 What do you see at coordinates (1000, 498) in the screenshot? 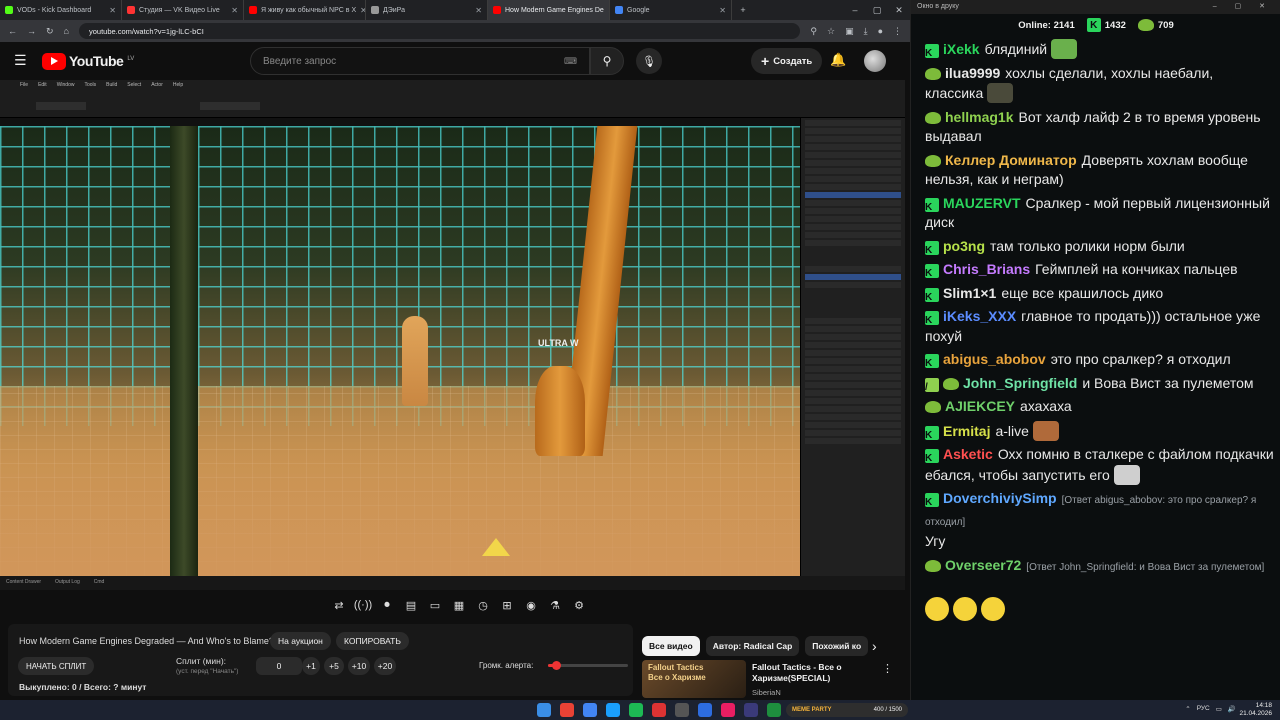
I see `chat-username: DoverchiviySimp` at bounding box center [1000, 498].